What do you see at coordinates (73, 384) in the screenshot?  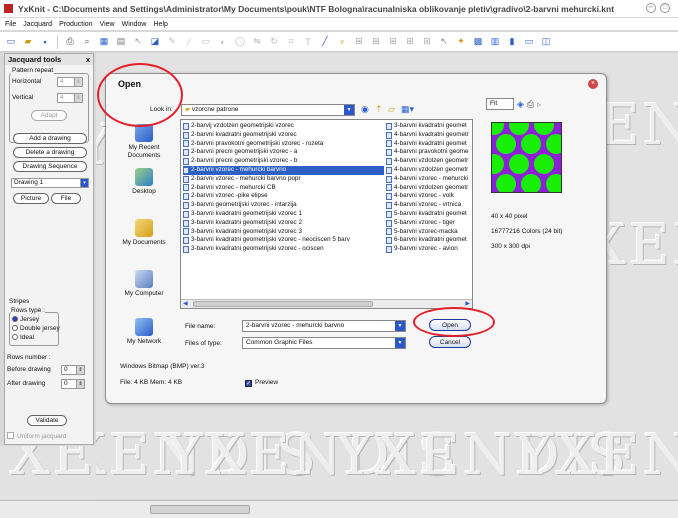 I see `after-drawing-stepper: 0 ⇕` at bounding box center [73, 384].